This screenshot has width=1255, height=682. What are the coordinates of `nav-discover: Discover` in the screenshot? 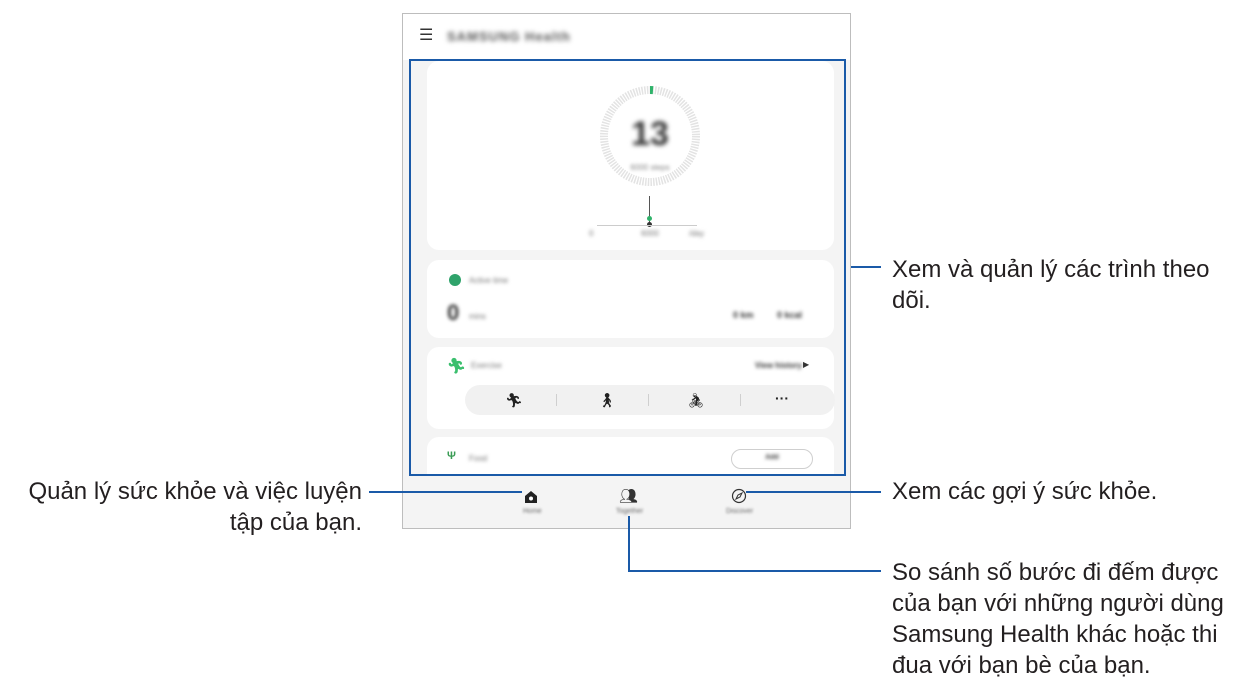 It's located at (739, 504).